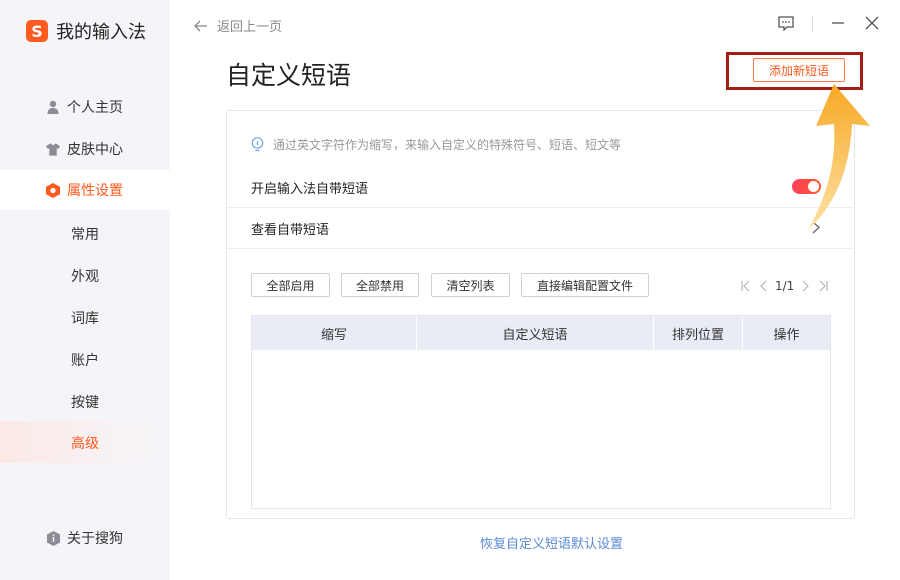  What do you see at coordinates (37, 31) in the screenshot?
I see `sogou-logo-icon: S` at bounding box center [37, 31].